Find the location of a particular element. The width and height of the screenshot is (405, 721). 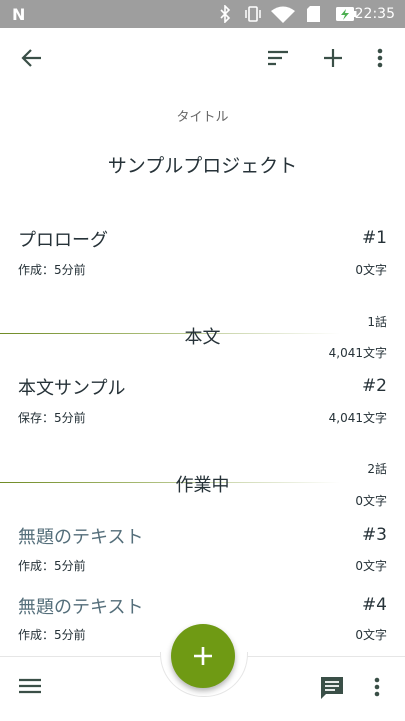

comment-button is located at coordinates (333, 689).